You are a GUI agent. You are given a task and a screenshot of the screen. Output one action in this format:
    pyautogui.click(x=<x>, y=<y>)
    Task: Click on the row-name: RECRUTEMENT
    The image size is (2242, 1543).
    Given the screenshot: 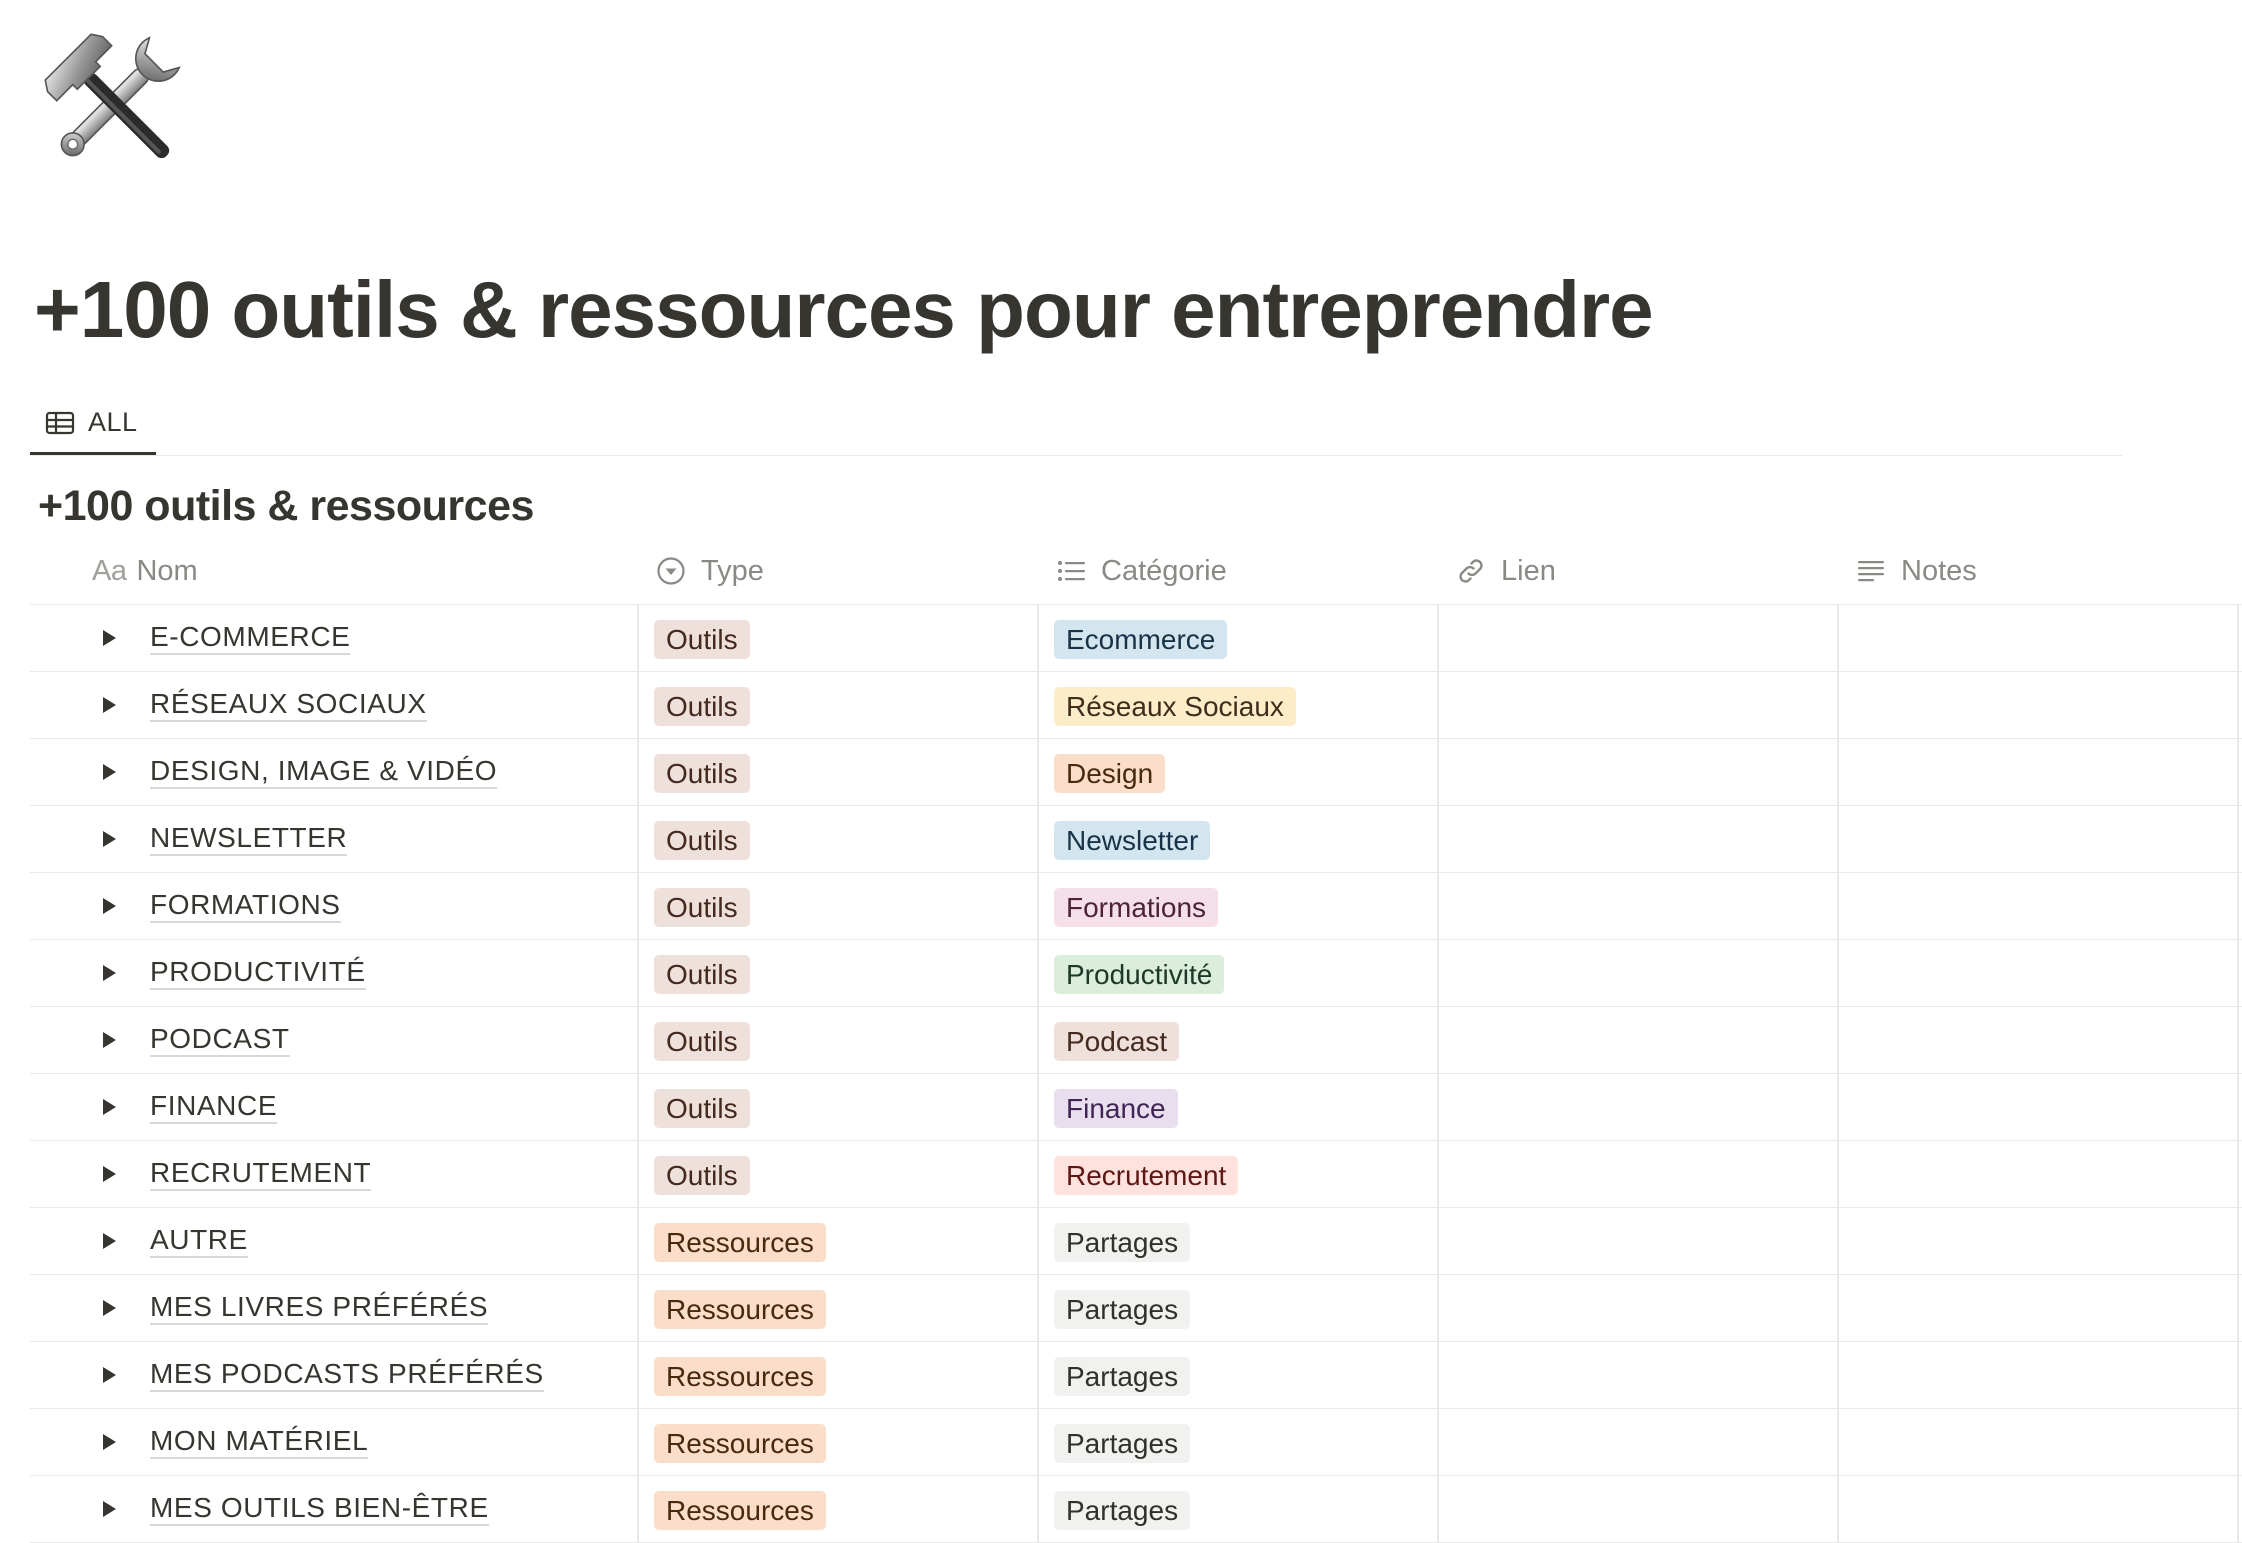 What is the action you would take?
    pyautogui.click(x=261, y=1174)
    